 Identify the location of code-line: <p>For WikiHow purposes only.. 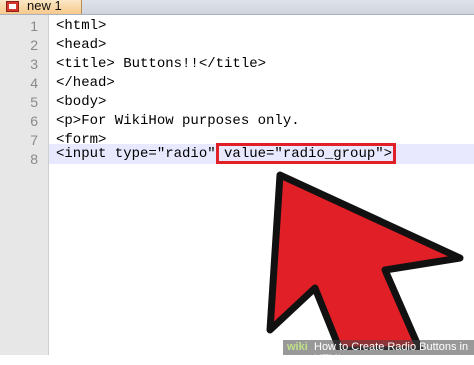
(178, 121).